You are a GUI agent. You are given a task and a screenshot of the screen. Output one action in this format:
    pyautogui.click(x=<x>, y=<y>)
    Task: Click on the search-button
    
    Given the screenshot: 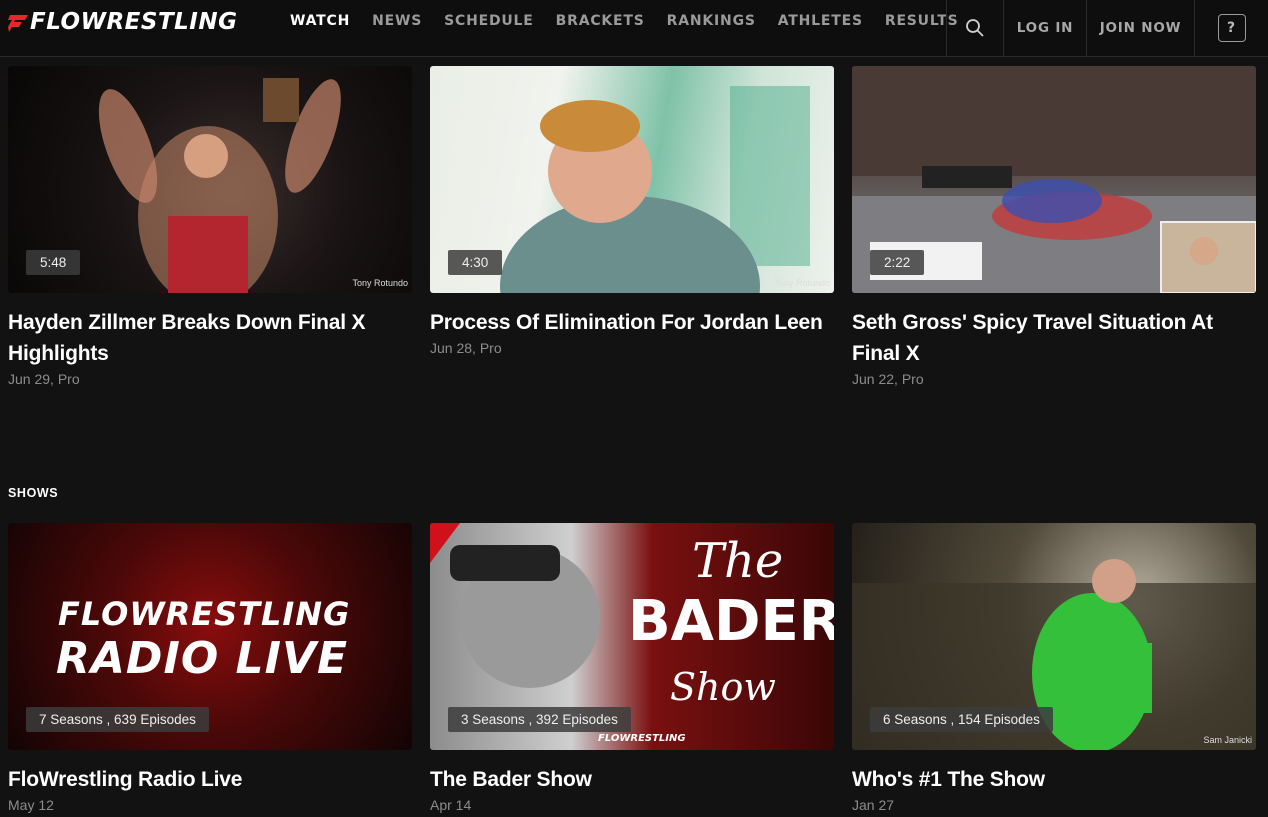 What is the action you would take?
    pyautogui.click(x=974, y=28)
    